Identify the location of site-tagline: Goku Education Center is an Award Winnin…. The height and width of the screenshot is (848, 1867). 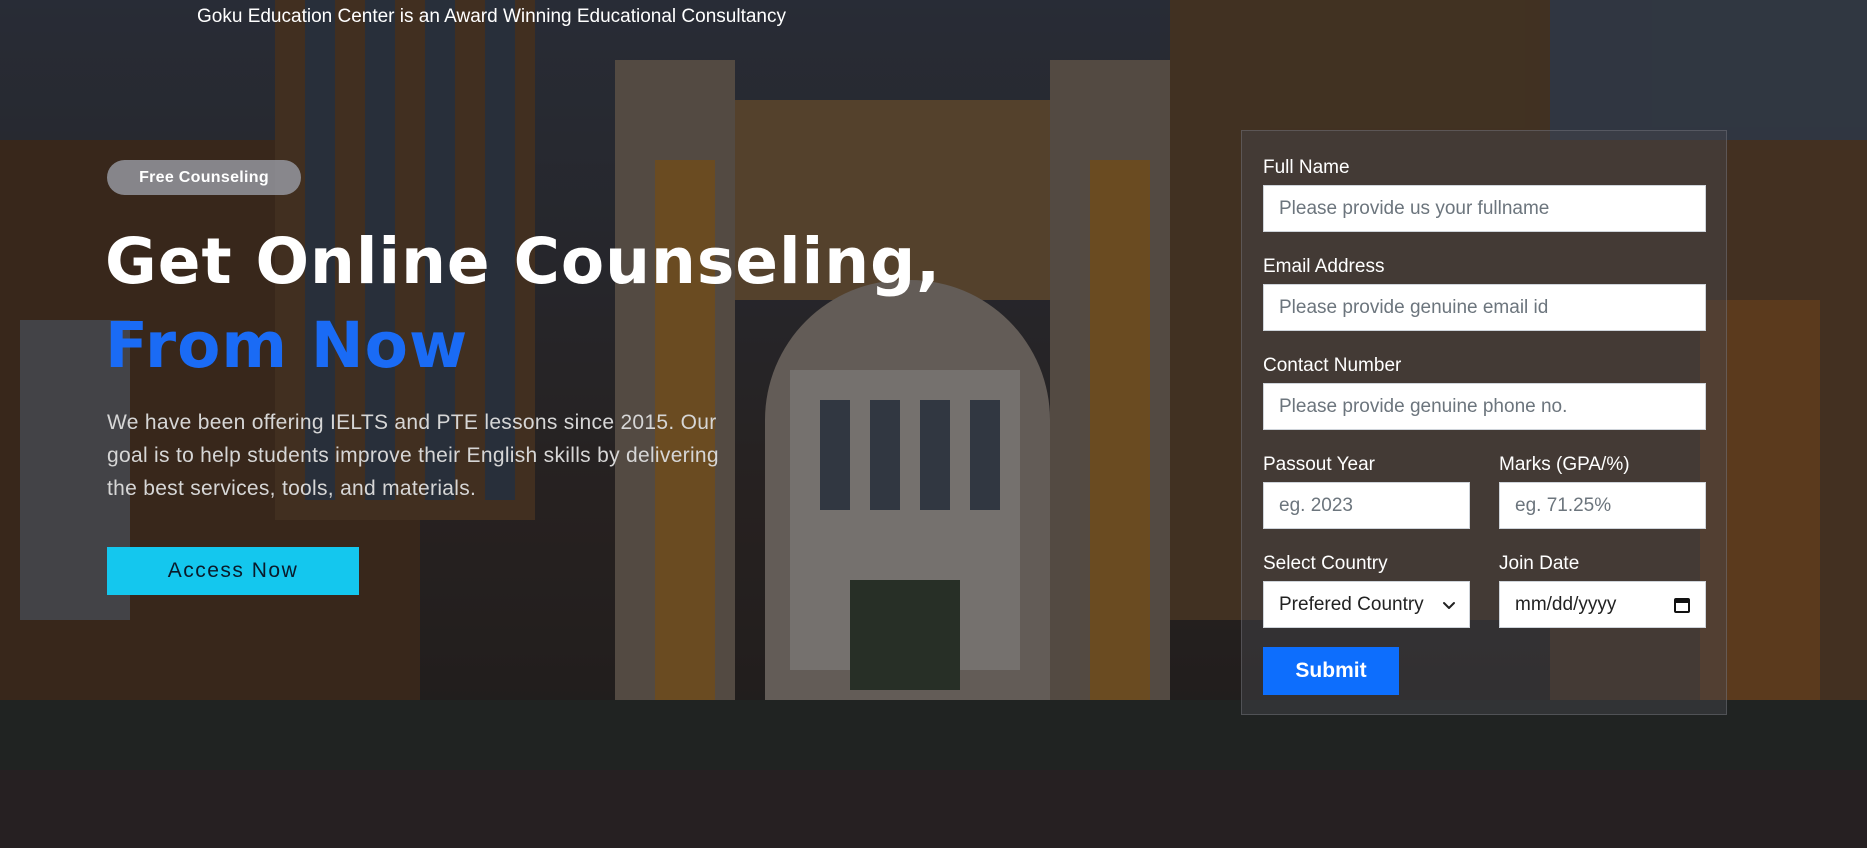
(491, 16).